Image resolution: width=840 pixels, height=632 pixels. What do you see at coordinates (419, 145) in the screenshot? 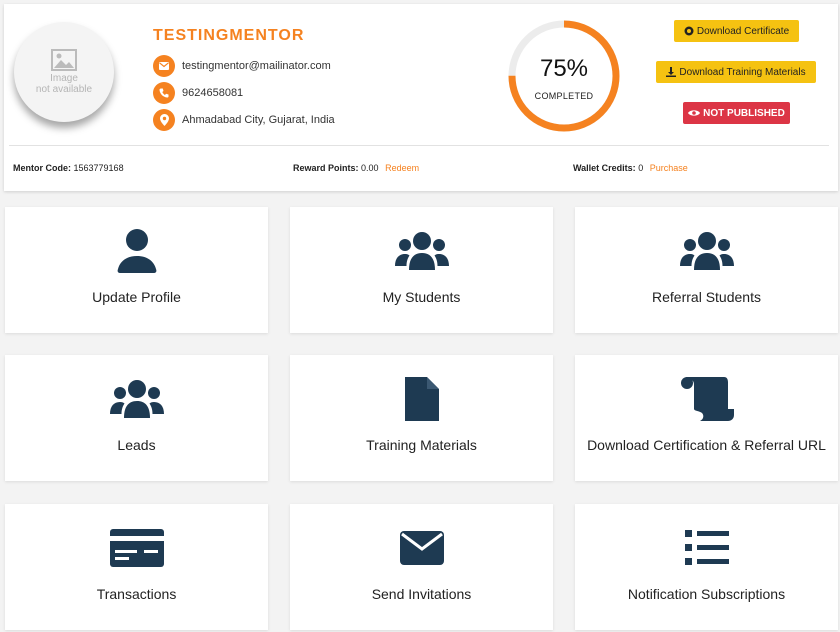
I see `divider` at bounding box center [419, 145].